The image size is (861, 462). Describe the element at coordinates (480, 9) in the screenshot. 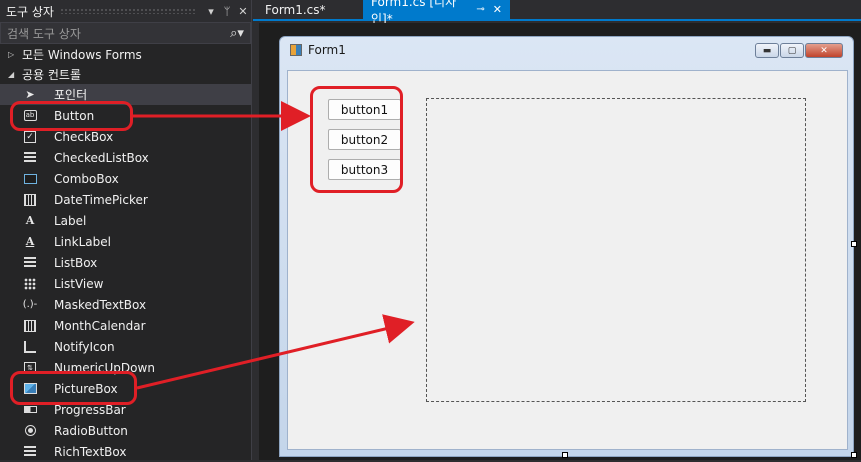

I see `pin-icon: ⊸` at that location.